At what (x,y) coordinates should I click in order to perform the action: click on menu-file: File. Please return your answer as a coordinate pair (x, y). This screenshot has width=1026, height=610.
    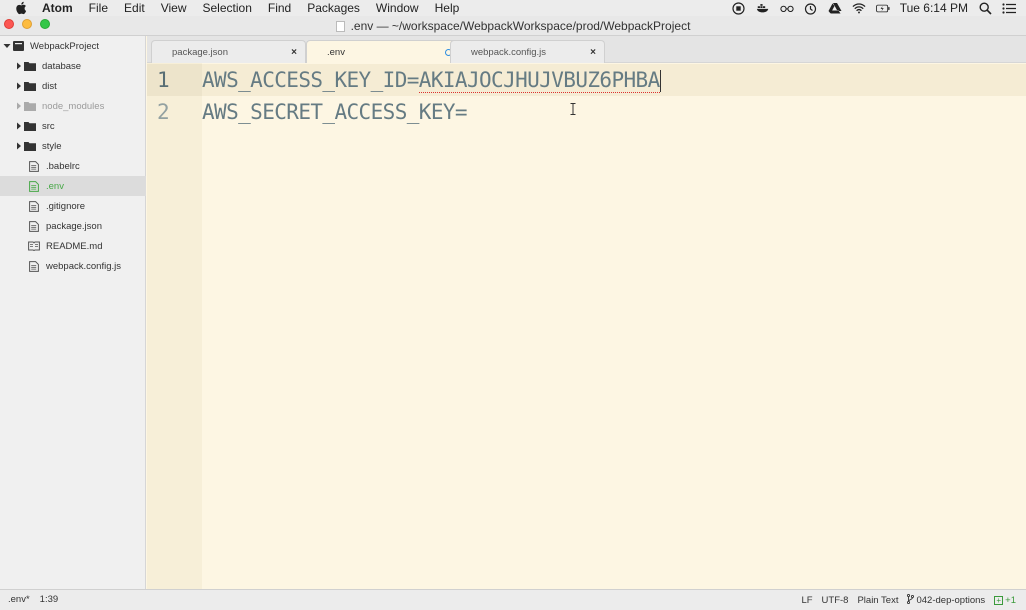
    Looking at the image, I should click on (98, 8).